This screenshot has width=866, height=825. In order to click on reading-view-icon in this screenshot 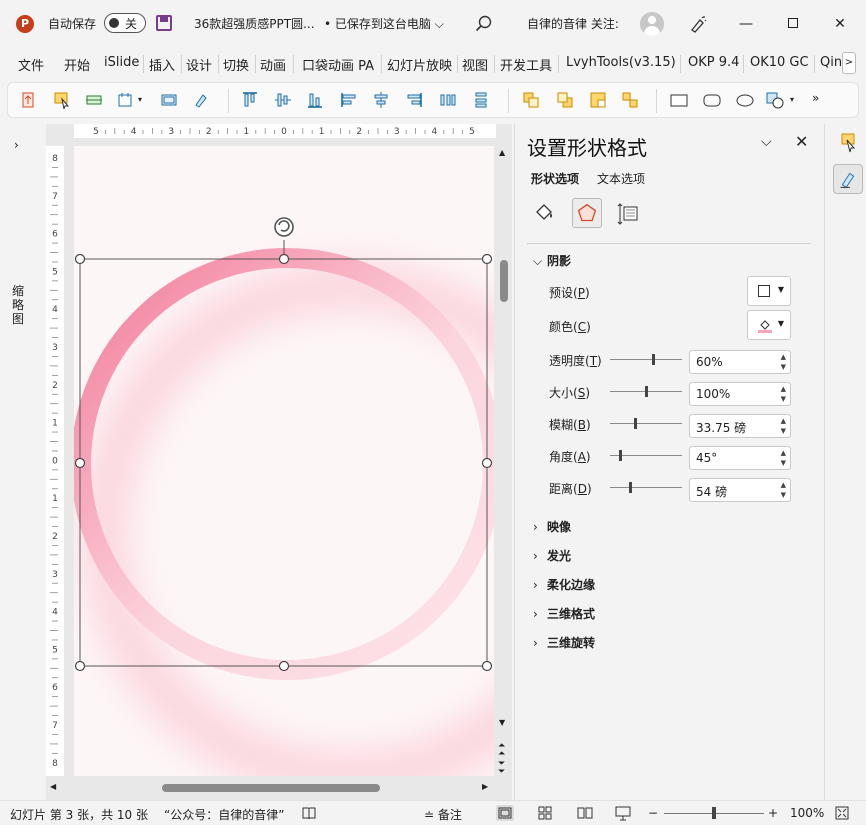, I will do `click(585, 813)`.